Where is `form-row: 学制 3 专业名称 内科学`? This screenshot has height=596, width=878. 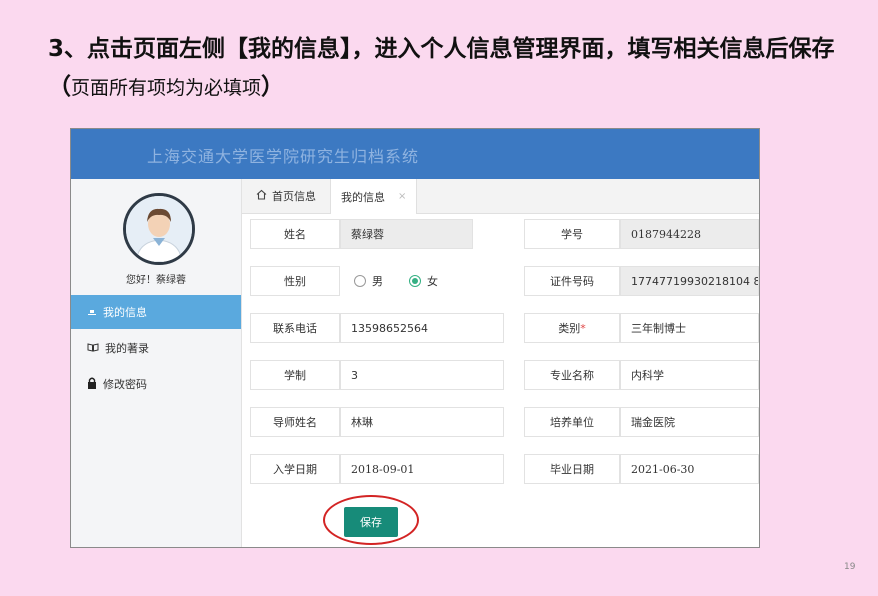 form-row: 学制 3 专业名称 内科学 is located at coordinates (500, 376).